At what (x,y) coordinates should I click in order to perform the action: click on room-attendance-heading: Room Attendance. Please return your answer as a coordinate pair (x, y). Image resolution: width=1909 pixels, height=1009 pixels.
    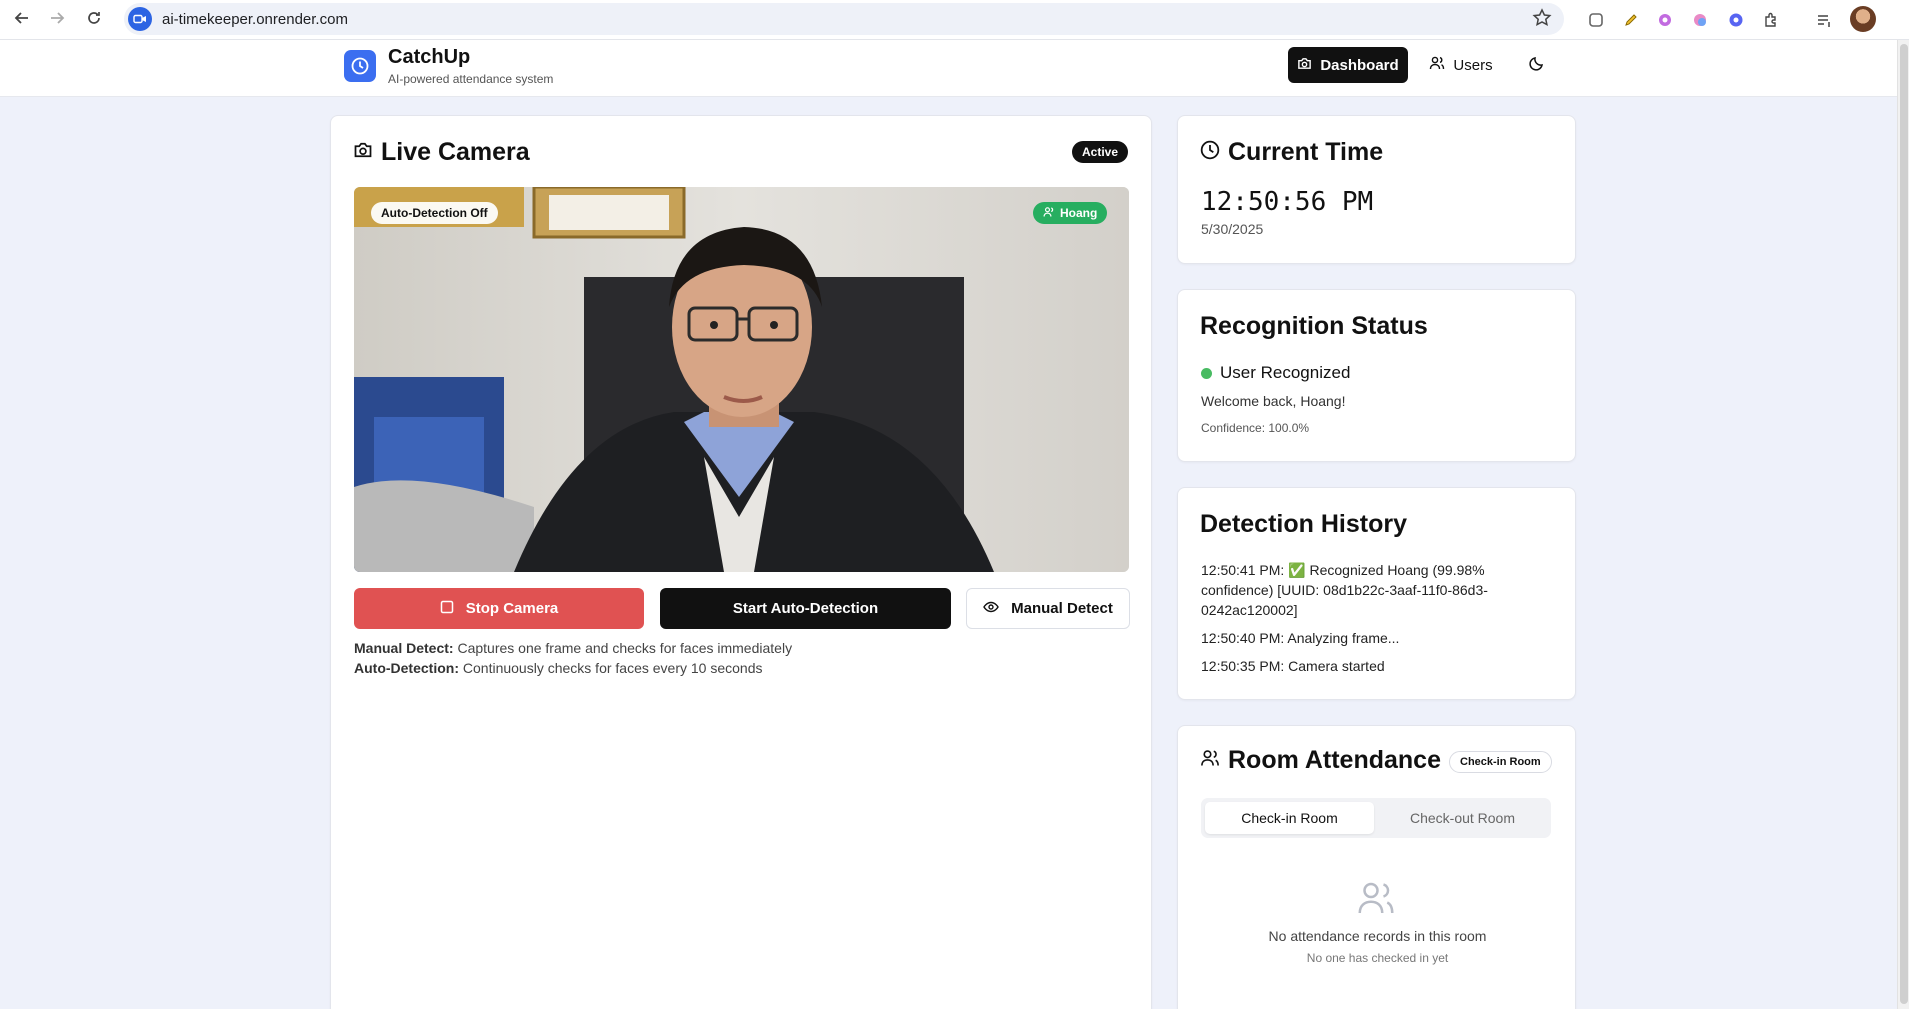
    Looking at the image, I should click on (1320, 760).